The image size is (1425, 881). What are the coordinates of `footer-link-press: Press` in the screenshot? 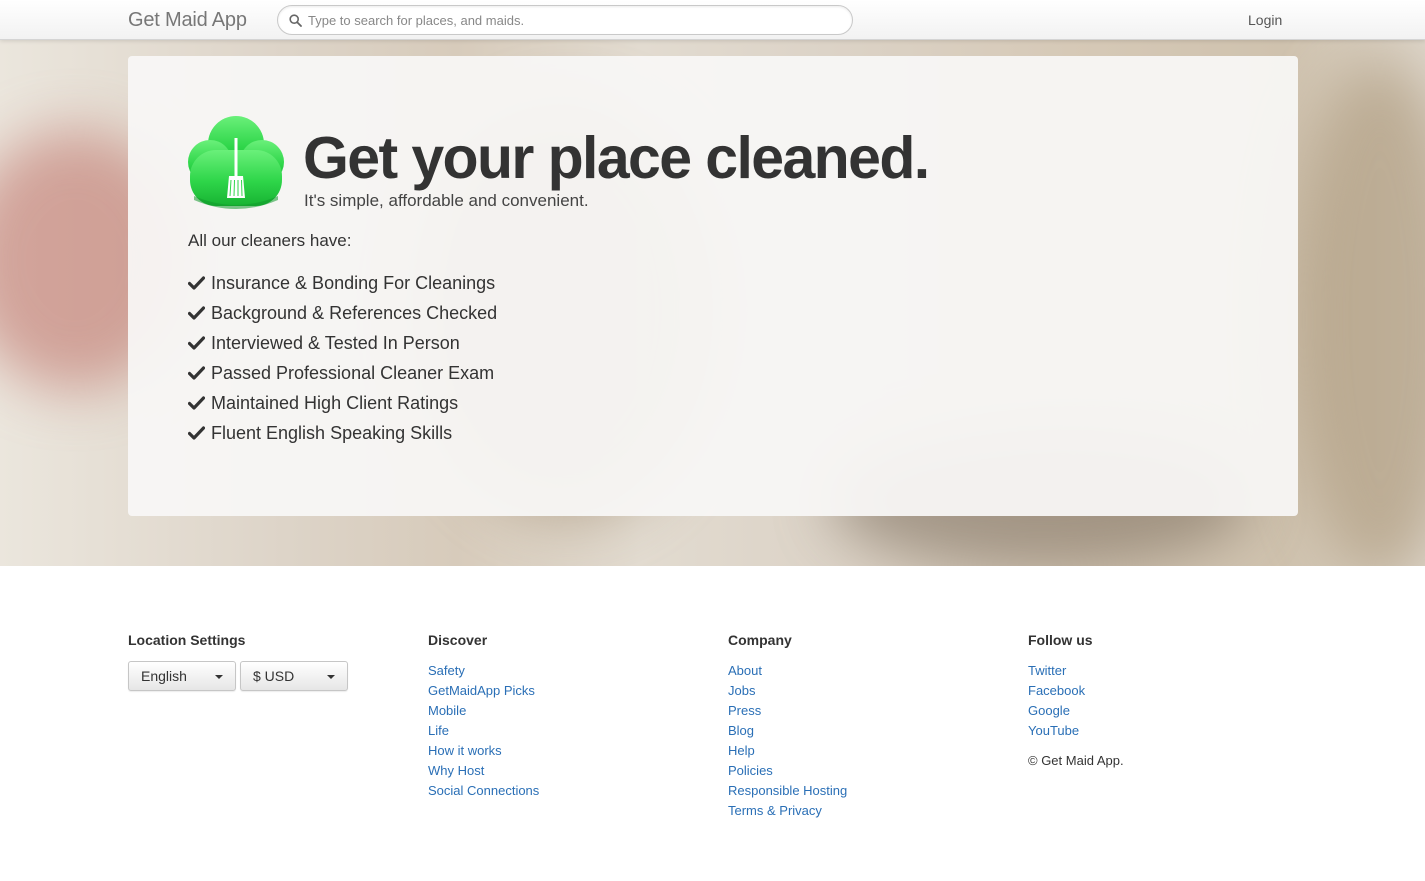 It's located at (787, 711).